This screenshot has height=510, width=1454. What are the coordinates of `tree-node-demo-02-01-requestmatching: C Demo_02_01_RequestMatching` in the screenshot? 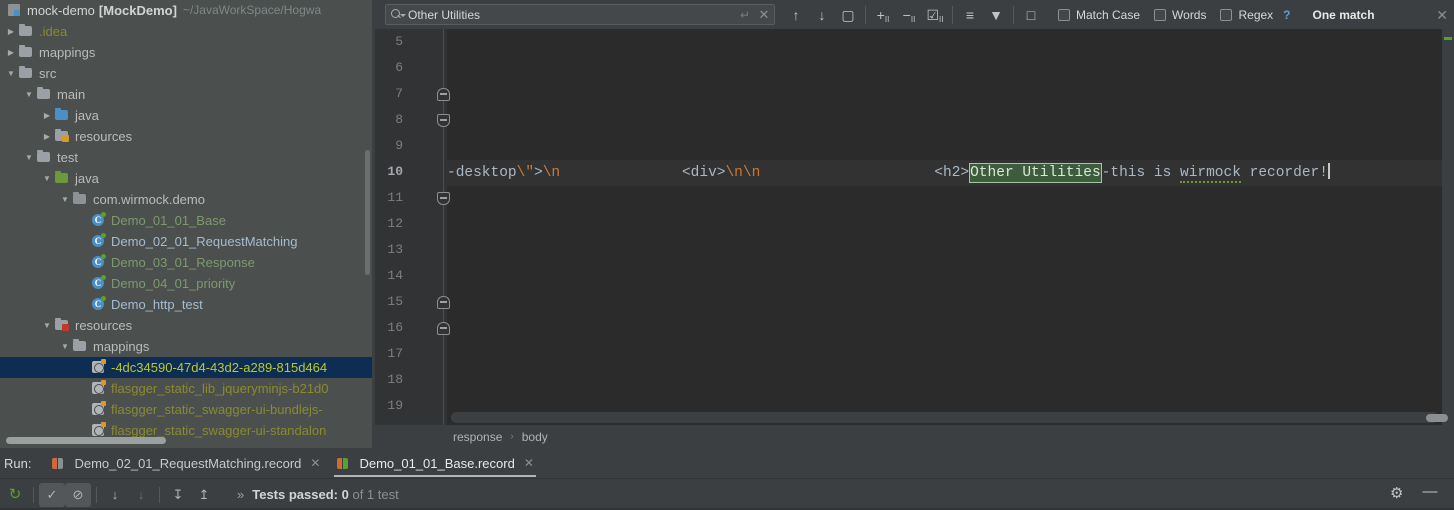 It's located at (186, 241).